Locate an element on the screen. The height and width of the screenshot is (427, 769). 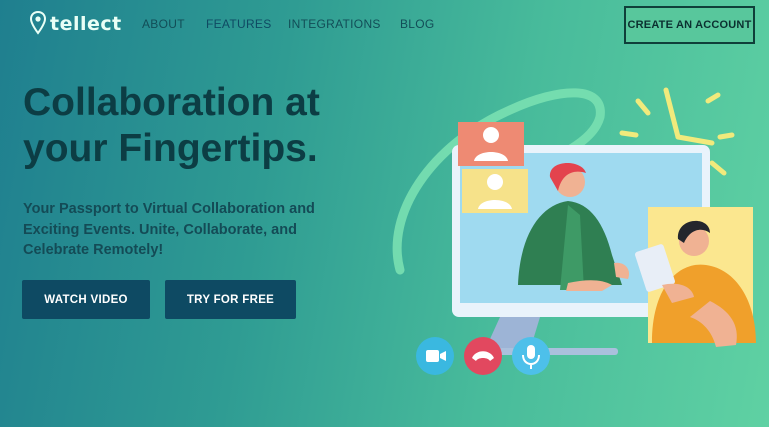
video-camera-button is located at coordinates (435, 356).